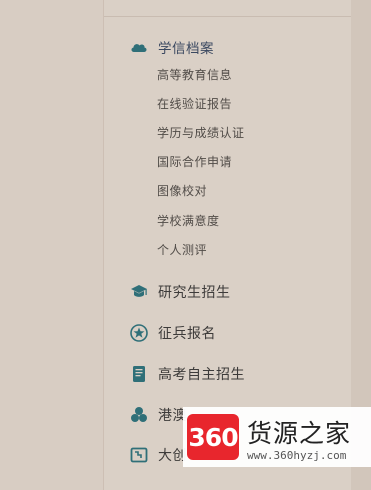  I want to click on watermark-title: 货源之家, so click(299, 433).